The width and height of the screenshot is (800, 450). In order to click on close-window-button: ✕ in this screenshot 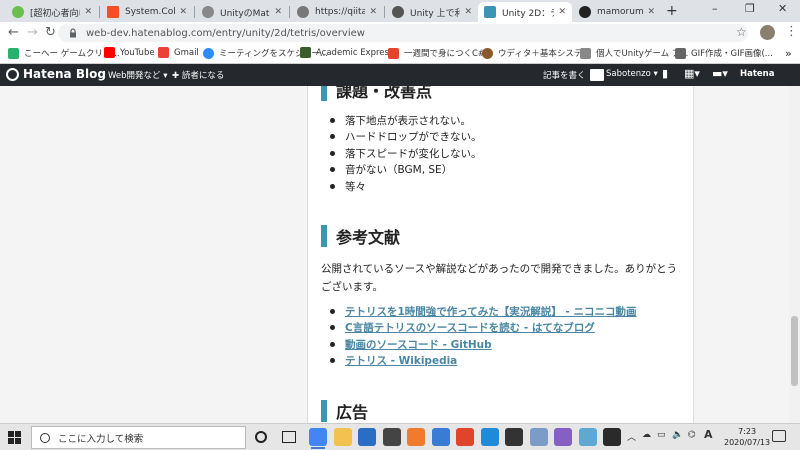, I will do `click(782, 8)`.